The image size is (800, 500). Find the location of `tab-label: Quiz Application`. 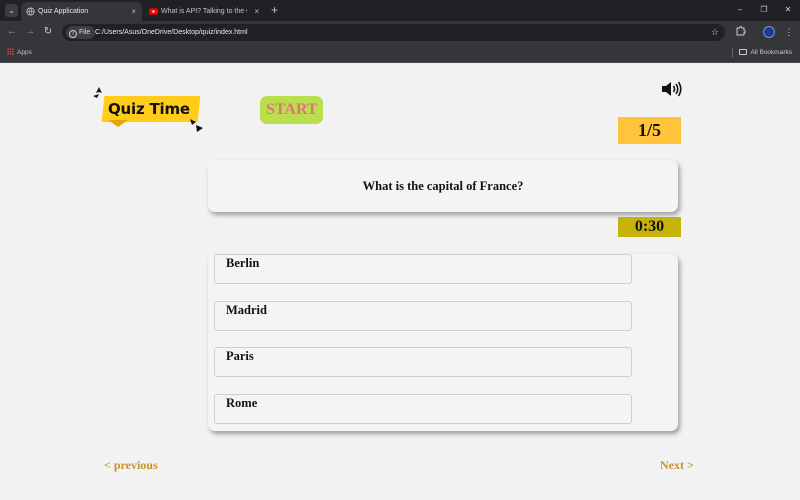

tab-label: Quiz Application is located at coordinates (63, 11).